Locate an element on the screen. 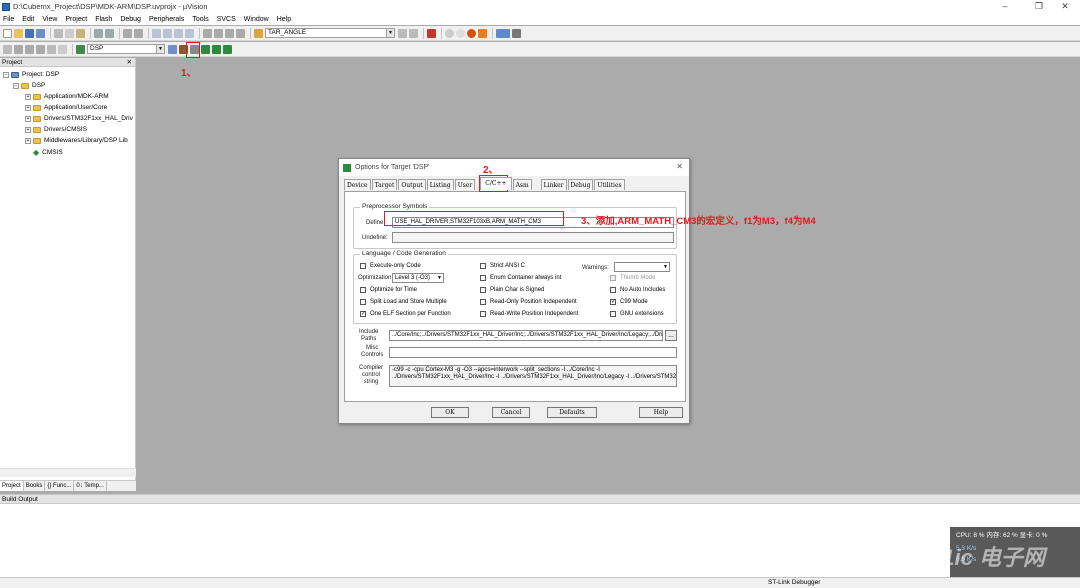 The image size is (1080, 588). tab-cpp: C/C++ is located at coordinates (496, 183).